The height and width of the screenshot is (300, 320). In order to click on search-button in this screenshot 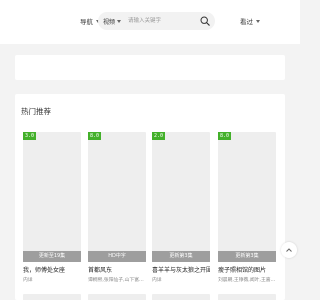, I will do `click(205, 21)`.